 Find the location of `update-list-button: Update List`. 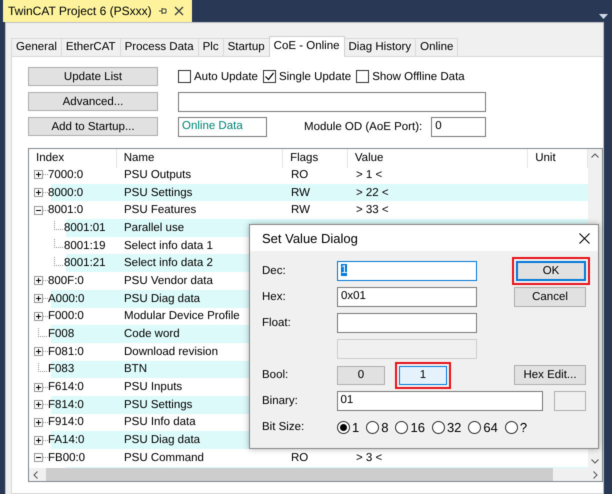

update-list-button: Update List is located at coordinates (93, 76).